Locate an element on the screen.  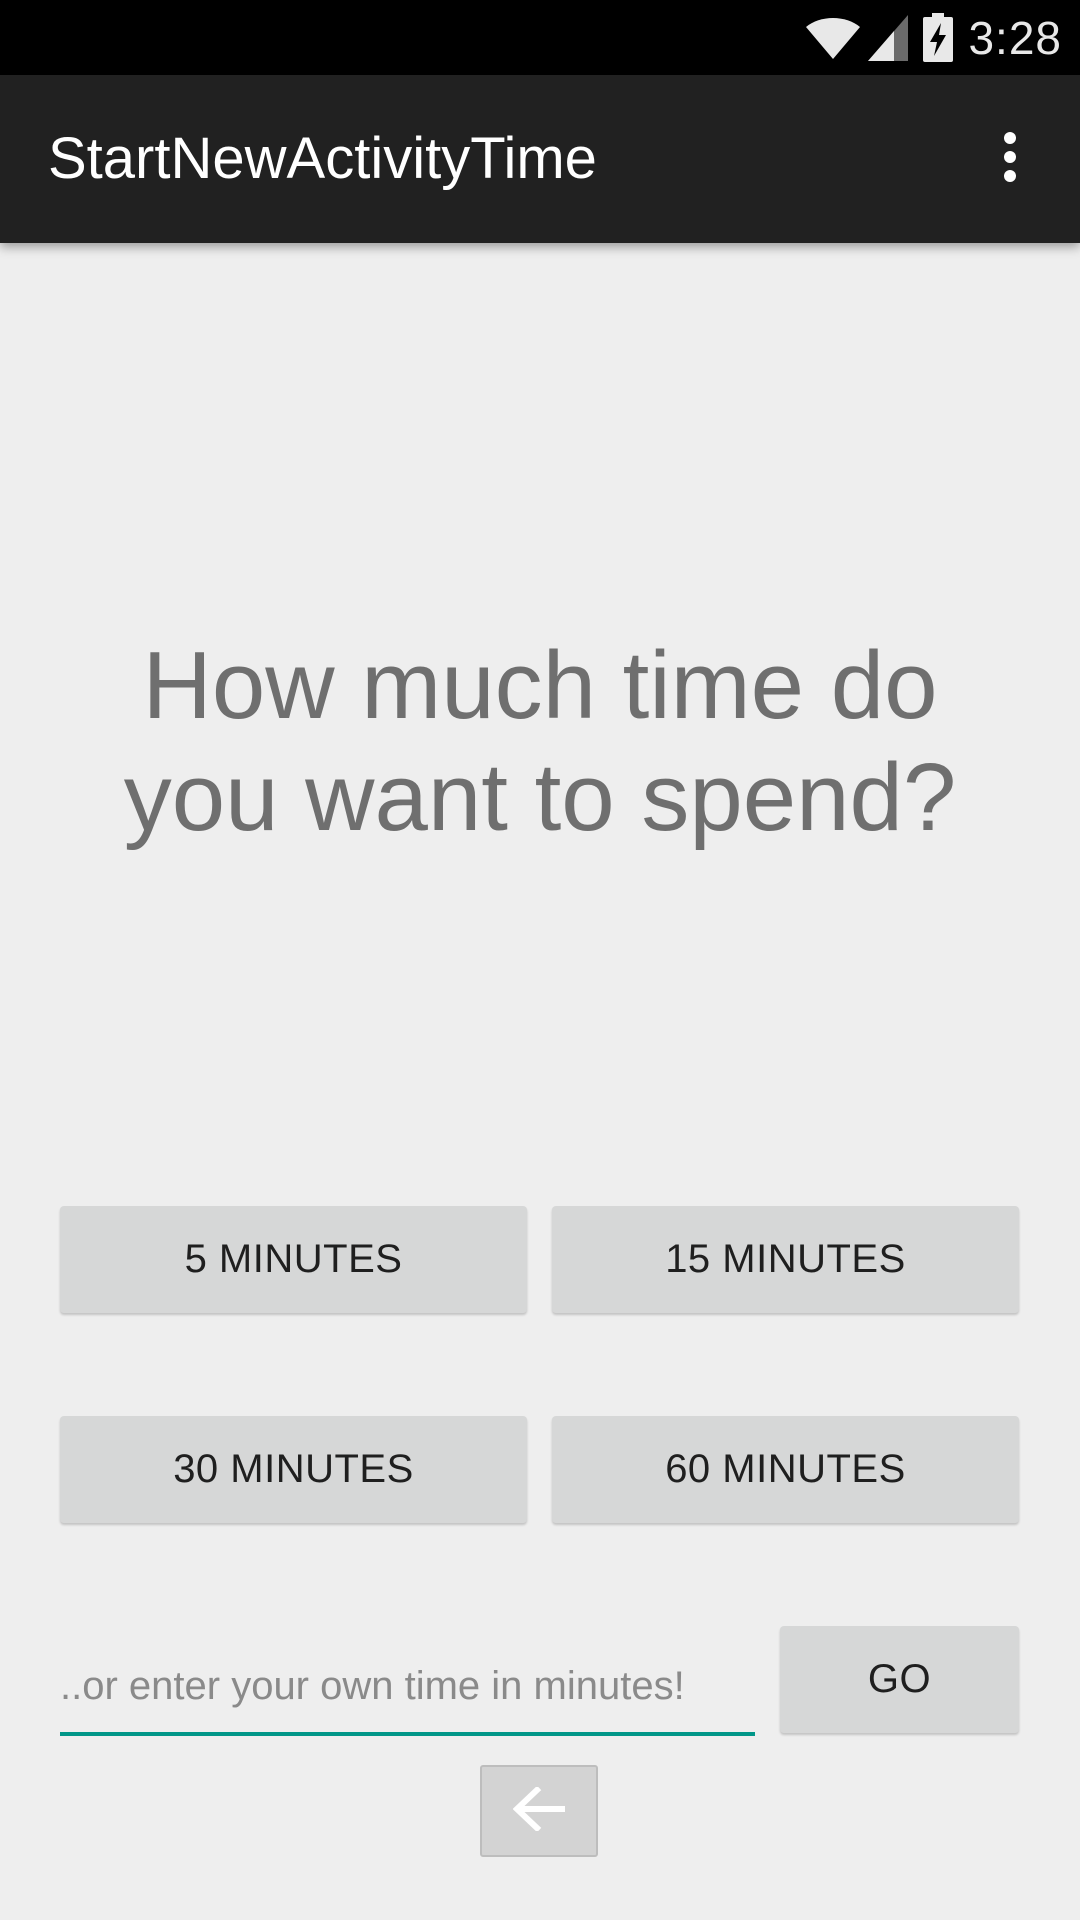
app-bar: StartNewActivityTime is located at coordinates (540, 159).